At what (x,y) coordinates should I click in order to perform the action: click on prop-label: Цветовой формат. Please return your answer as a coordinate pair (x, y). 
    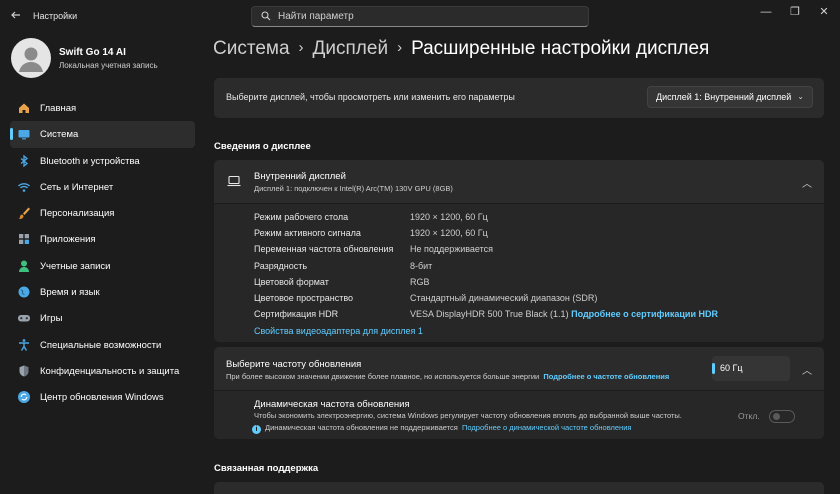
    Looking at the image, I should click on (291, 282).